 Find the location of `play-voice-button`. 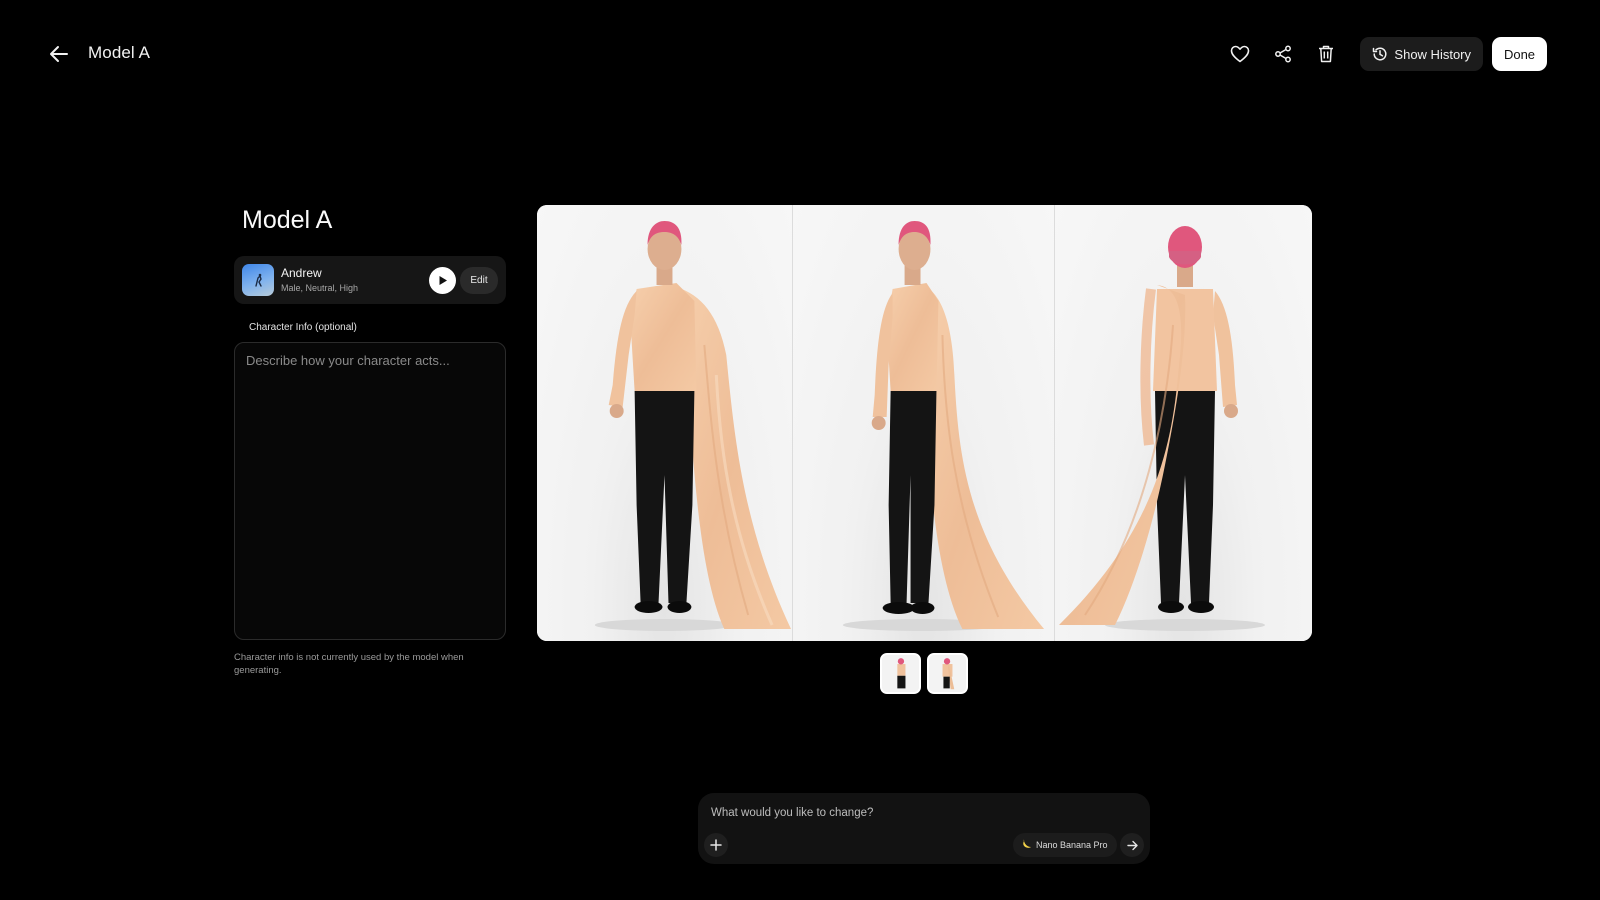

play-voice-button is located at coordinates (442, 280).